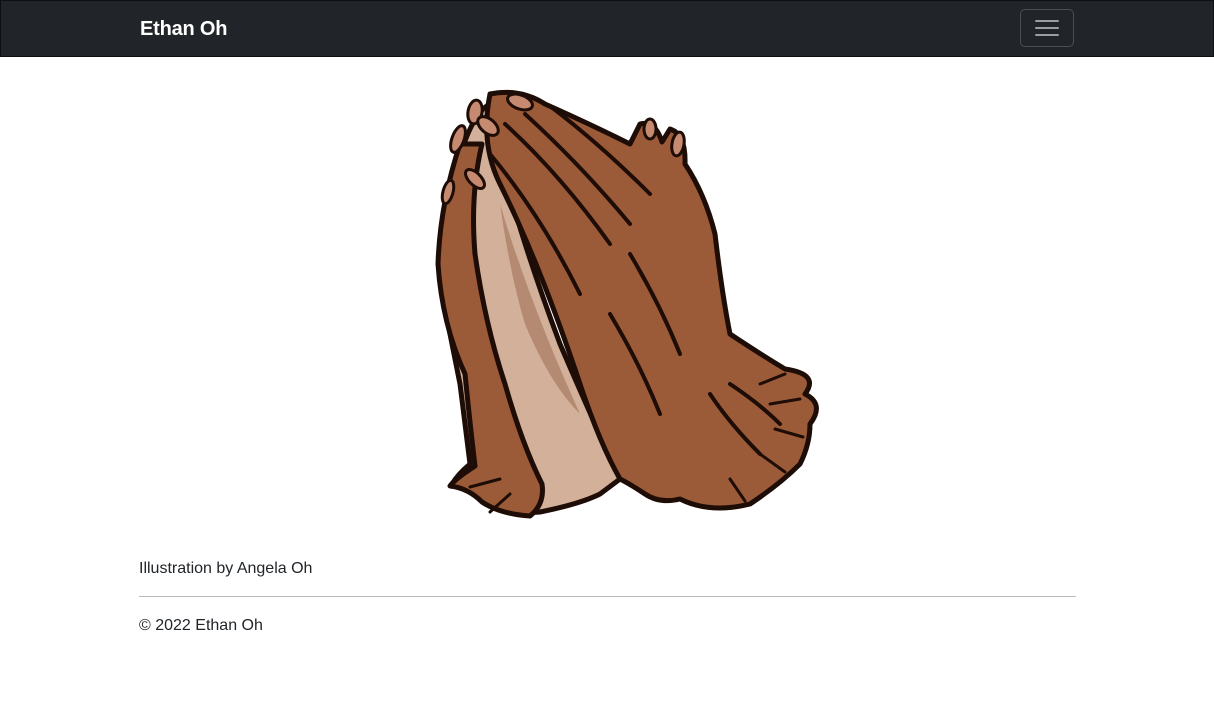 The image size is (1214, 711). I want to click on navbar-toggler-button, so click(1047, 28).